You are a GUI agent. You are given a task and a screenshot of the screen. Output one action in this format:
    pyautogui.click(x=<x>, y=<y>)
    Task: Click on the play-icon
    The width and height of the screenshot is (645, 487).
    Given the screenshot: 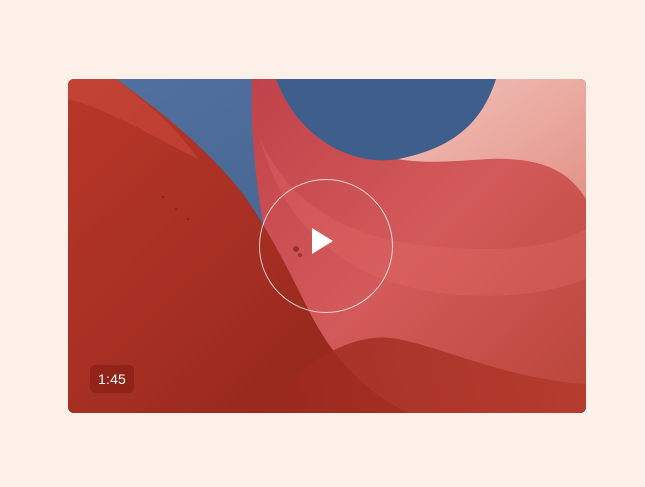 What is the action you would take?
    pyautogui.click(x=322, y=241)
    